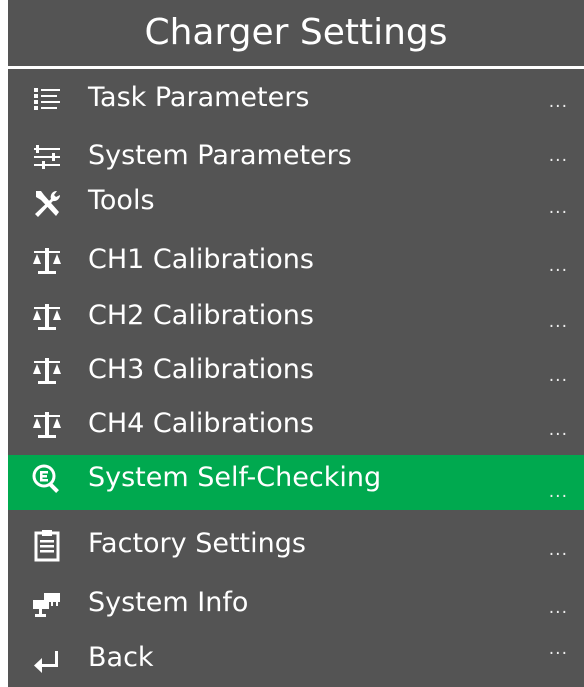 The image size is (584, 687). Describe the element at coordinates (296, 67) in the screenshot. I see `title-divider` at that location.